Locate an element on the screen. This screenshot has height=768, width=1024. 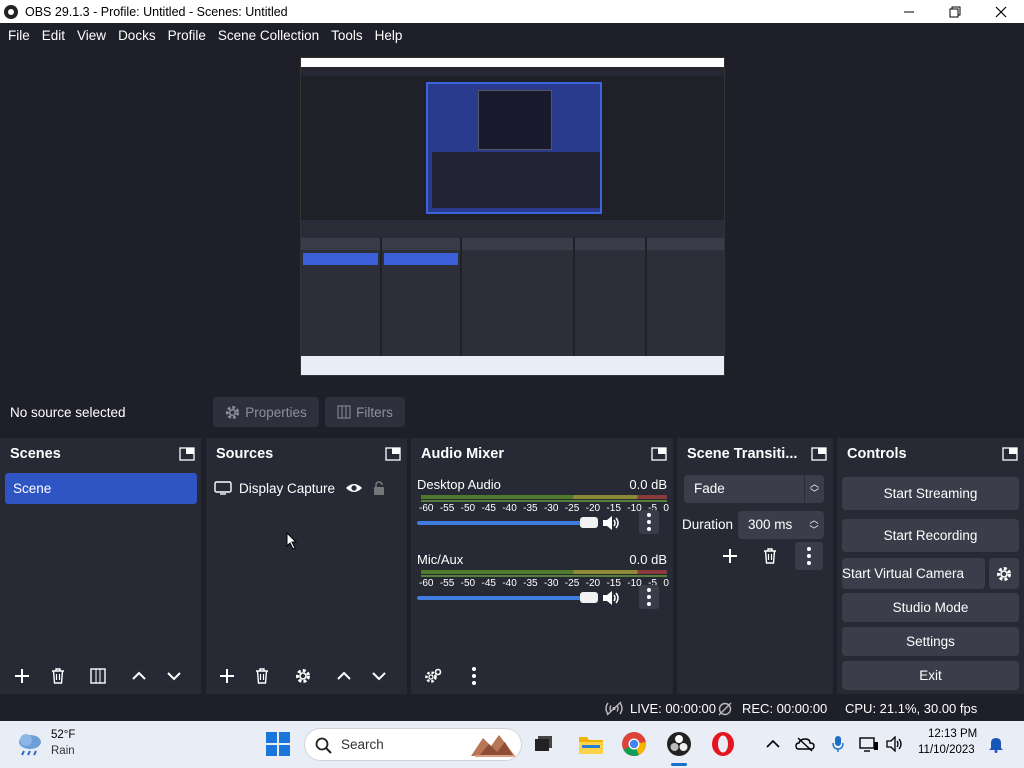
settings-button: Settings is located at coordinates (930, 641).